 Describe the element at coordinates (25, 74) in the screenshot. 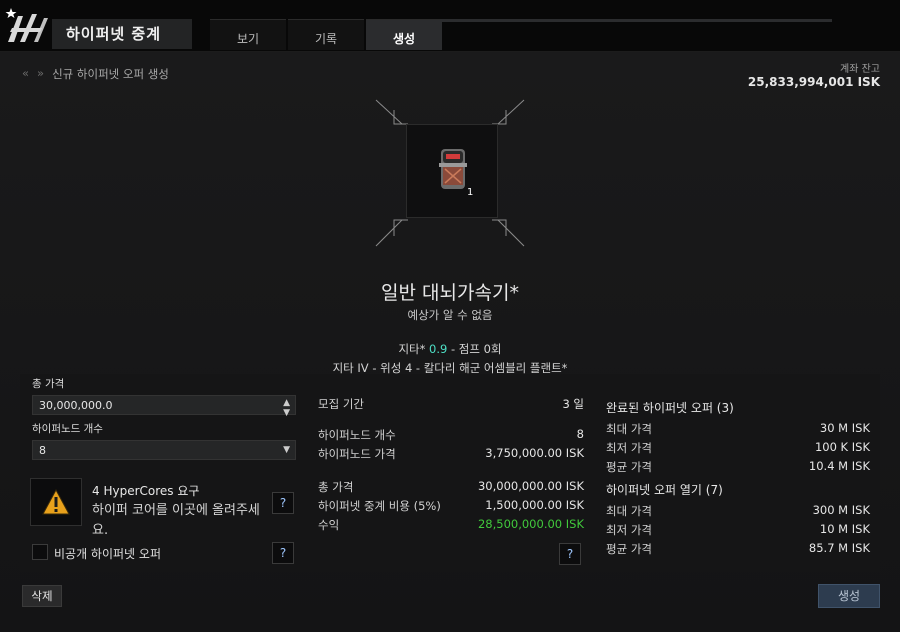

I see `double-chevron-left-icon: «` at that location.